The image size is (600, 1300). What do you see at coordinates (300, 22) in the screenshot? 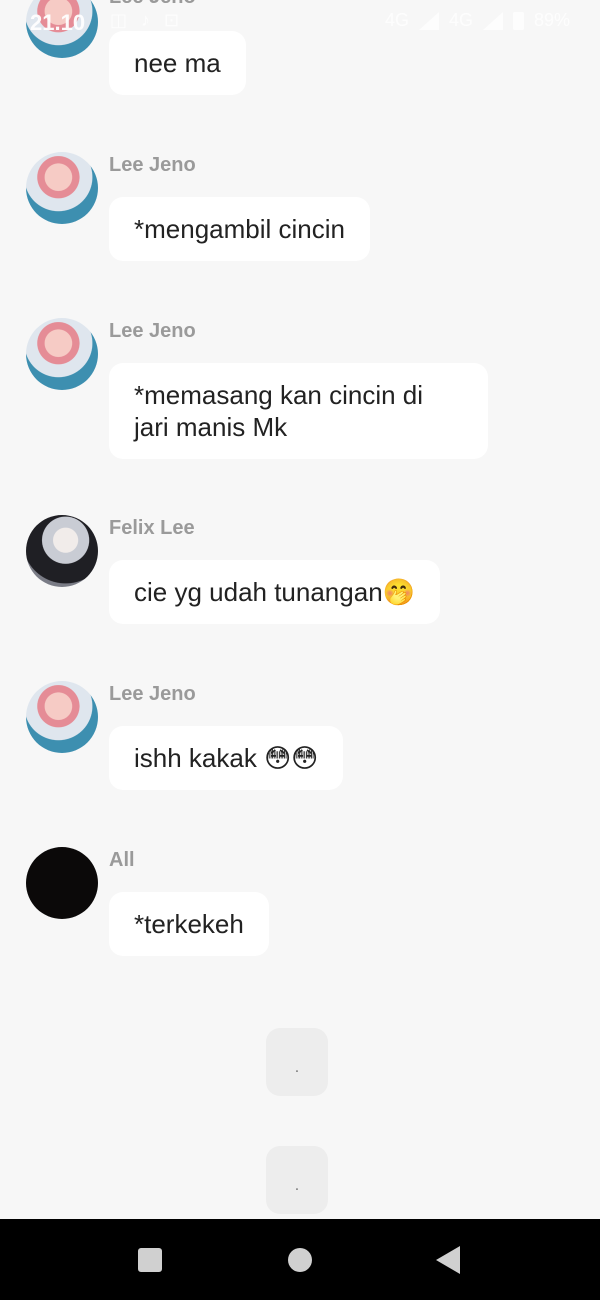
I see `status-bar: 21.10 ◫♪⊡ 4G 4G 89%` at bounding box center [300, 22].